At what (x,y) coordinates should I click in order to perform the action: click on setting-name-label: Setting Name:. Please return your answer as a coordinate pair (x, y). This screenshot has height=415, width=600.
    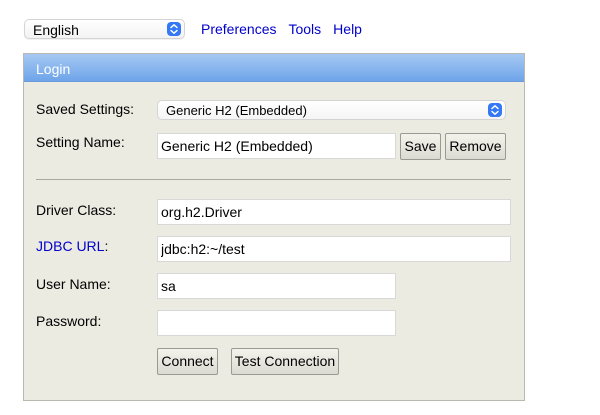
    Looking at the image, I should click on (80, 142).